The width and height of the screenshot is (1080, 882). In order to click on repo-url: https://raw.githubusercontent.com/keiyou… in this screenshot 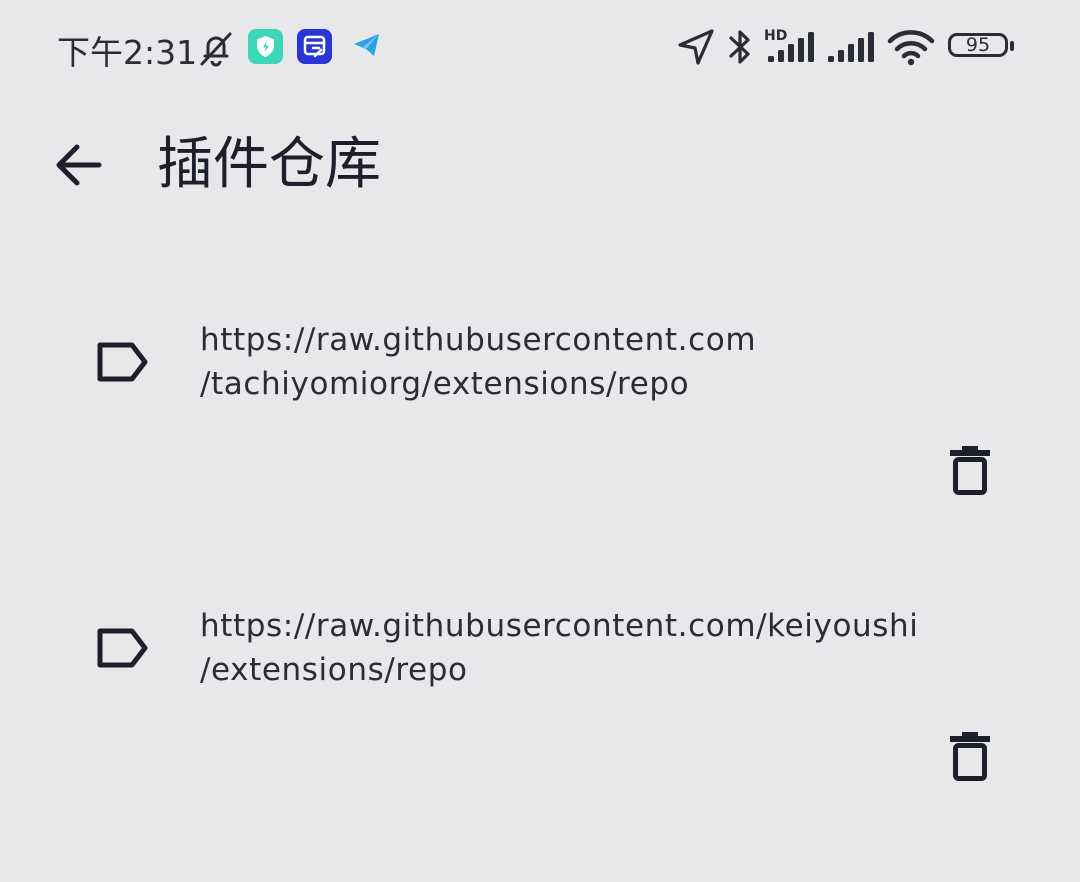, I will do `click(600, 648)`.